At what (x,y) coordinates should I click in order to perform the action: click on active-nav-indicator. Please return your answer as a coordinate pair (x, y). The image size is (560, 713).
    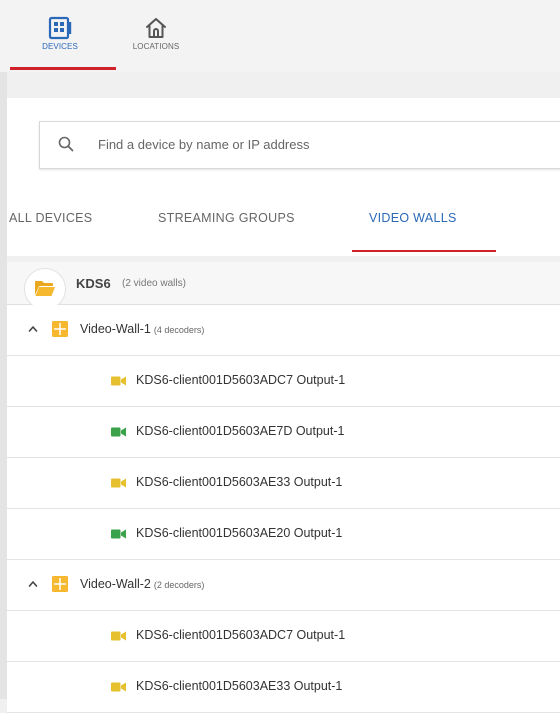
    Looking at the image, I should click on (63, 68).